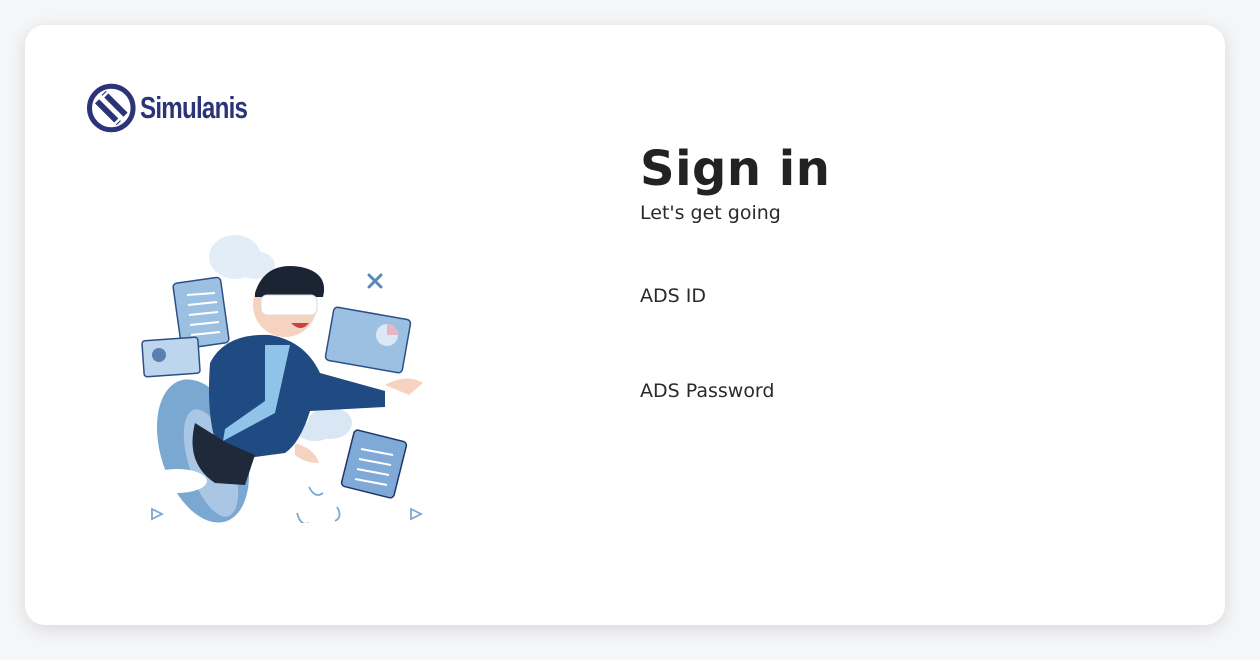 This screenshot has height=660, width=1260. I want to click on simulanis-logo: Simulanis, so click(182, 108).